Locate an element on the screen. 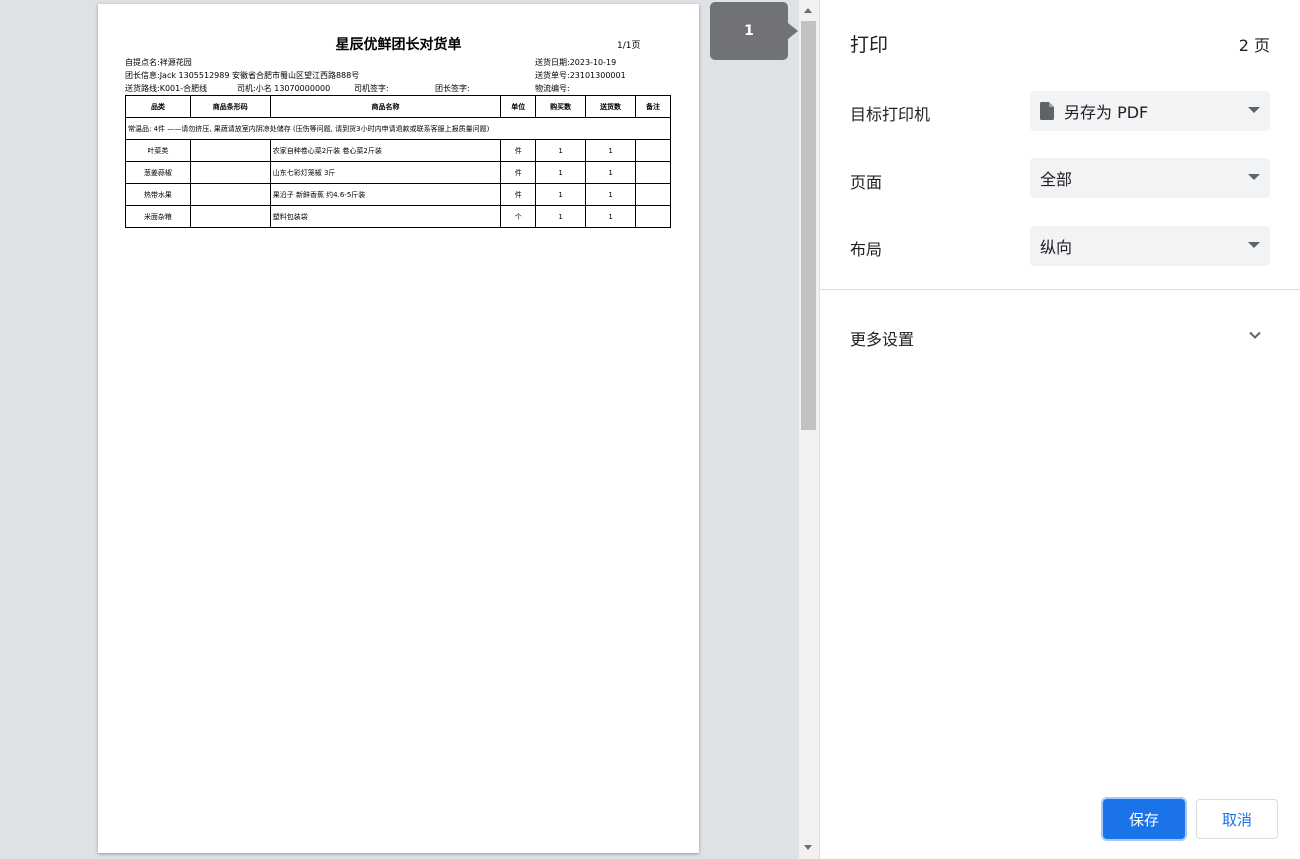 This screenshot has height=859, width=1300. unit-cell: 个 is located at coordinates (518, 216).